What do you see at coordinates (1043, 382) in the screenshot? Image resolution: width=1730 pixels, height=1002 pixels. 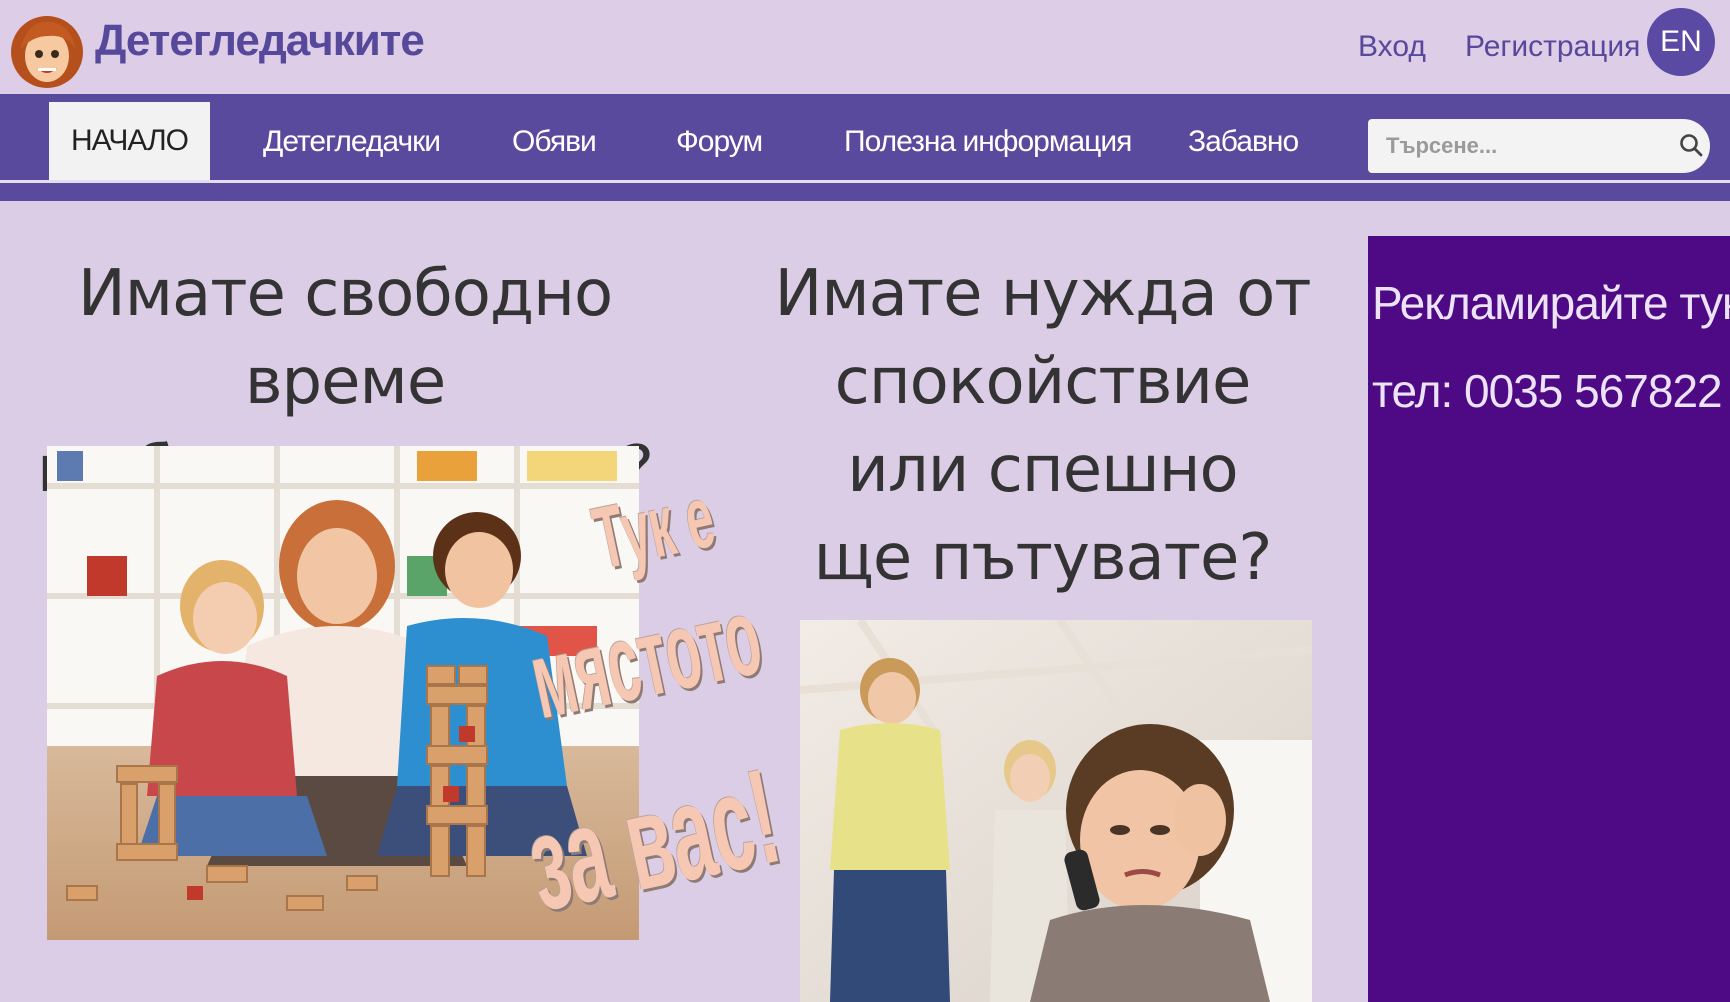 I see `headline-line: спокойствие` at bounding box center [1043, 382].